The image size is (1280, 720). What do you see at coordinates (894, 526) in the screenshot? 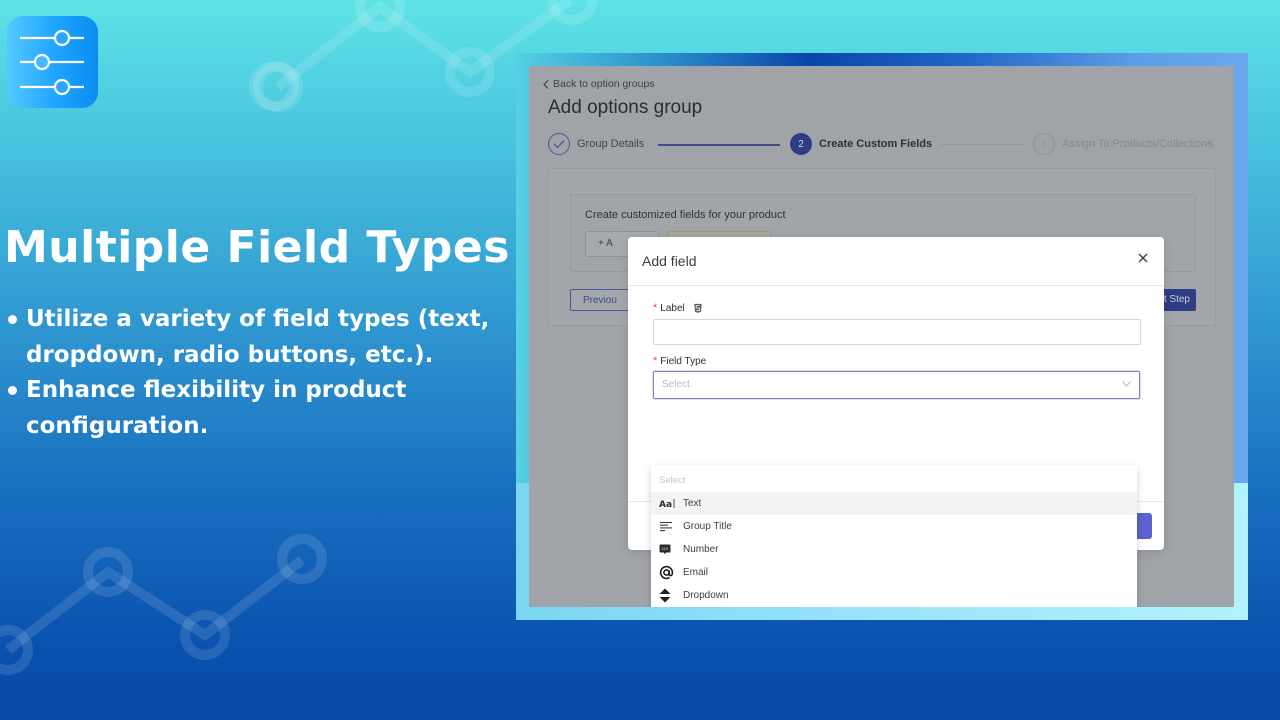
I see `option-group-title: Group Title` at bounding box center [894, 526].